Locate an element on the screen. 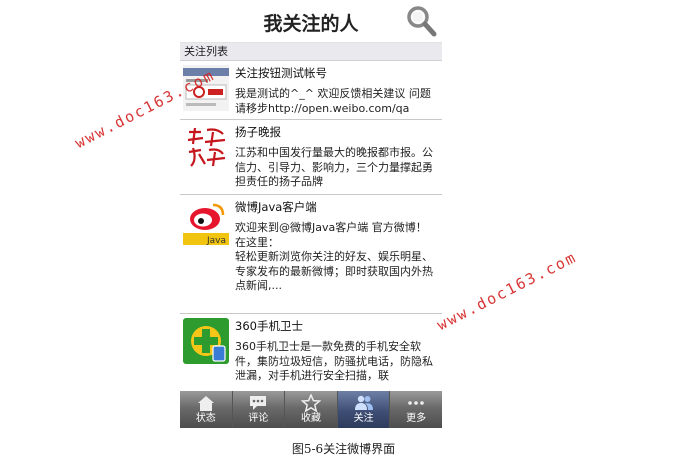 The image size is (687, 461). svg-text: Java is located at coordinates (216, 240).